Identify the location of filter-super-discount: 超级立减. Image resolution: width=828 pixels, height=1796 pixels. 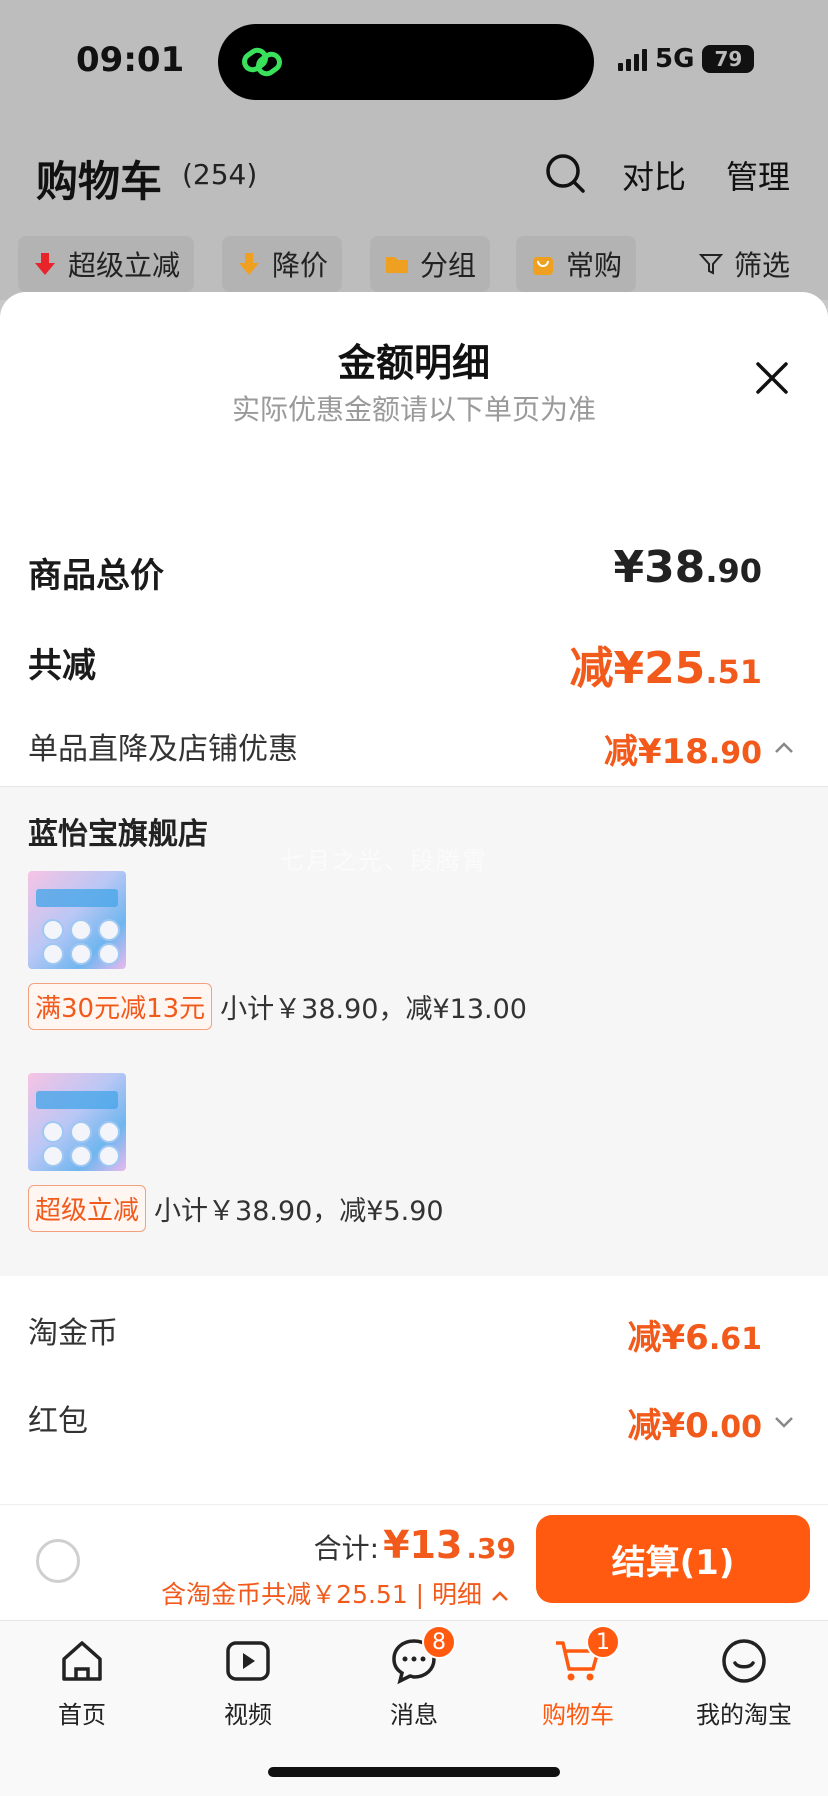
(106, 264).